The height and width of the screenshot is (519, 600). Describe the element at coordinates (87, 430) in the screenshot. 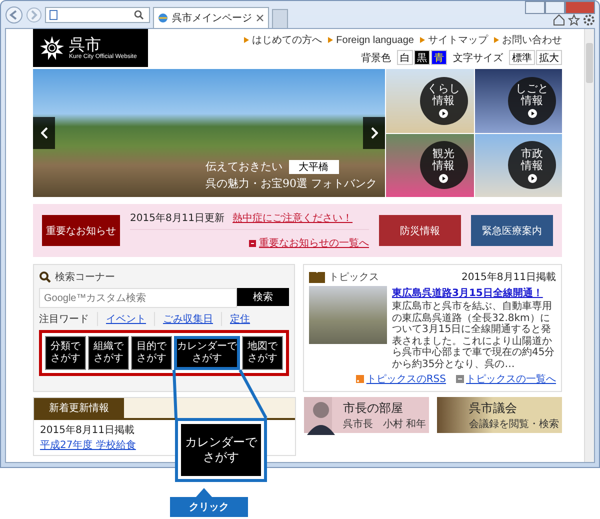

I see `news-date: 2015年8月11日掲載` at that location.